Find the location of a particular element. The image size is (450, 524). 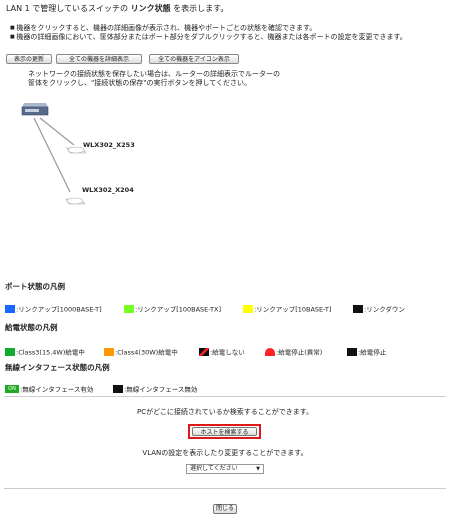

port-down-icon is located at coordinates (358, 308).